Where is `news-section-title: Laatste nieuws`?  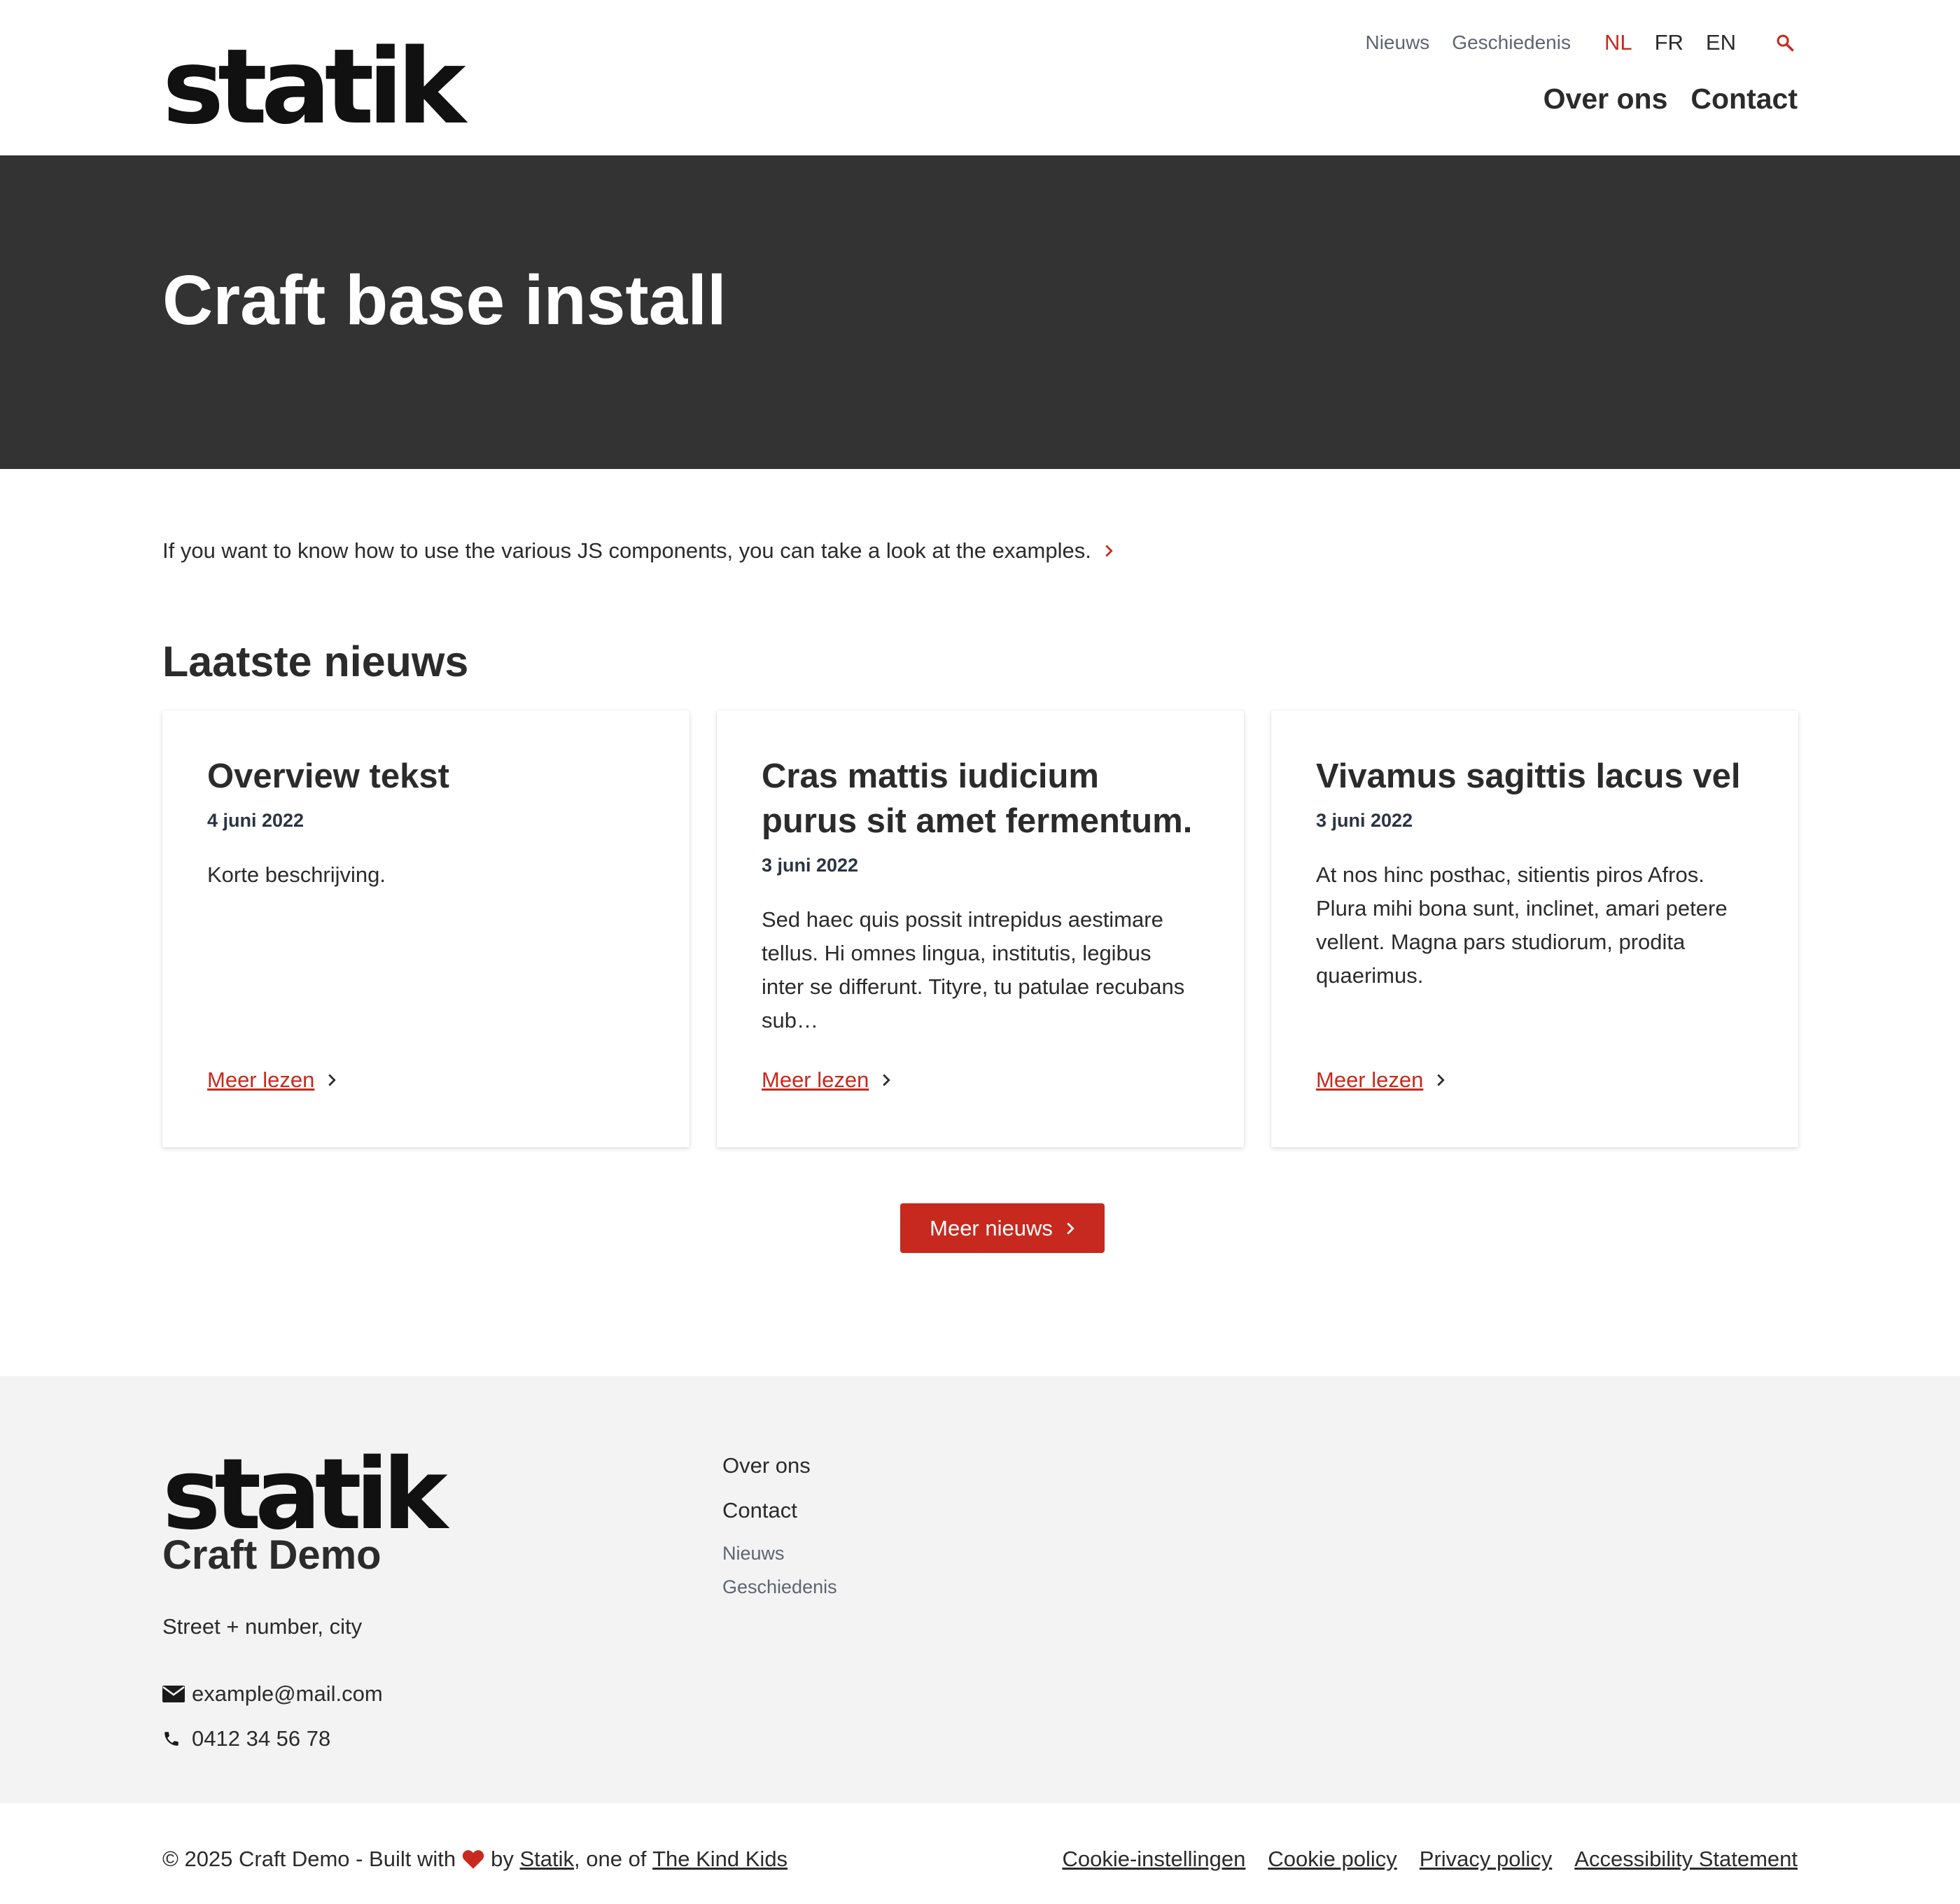 news-section-title: Laatste nieuws is located at coordinates (315, 661).